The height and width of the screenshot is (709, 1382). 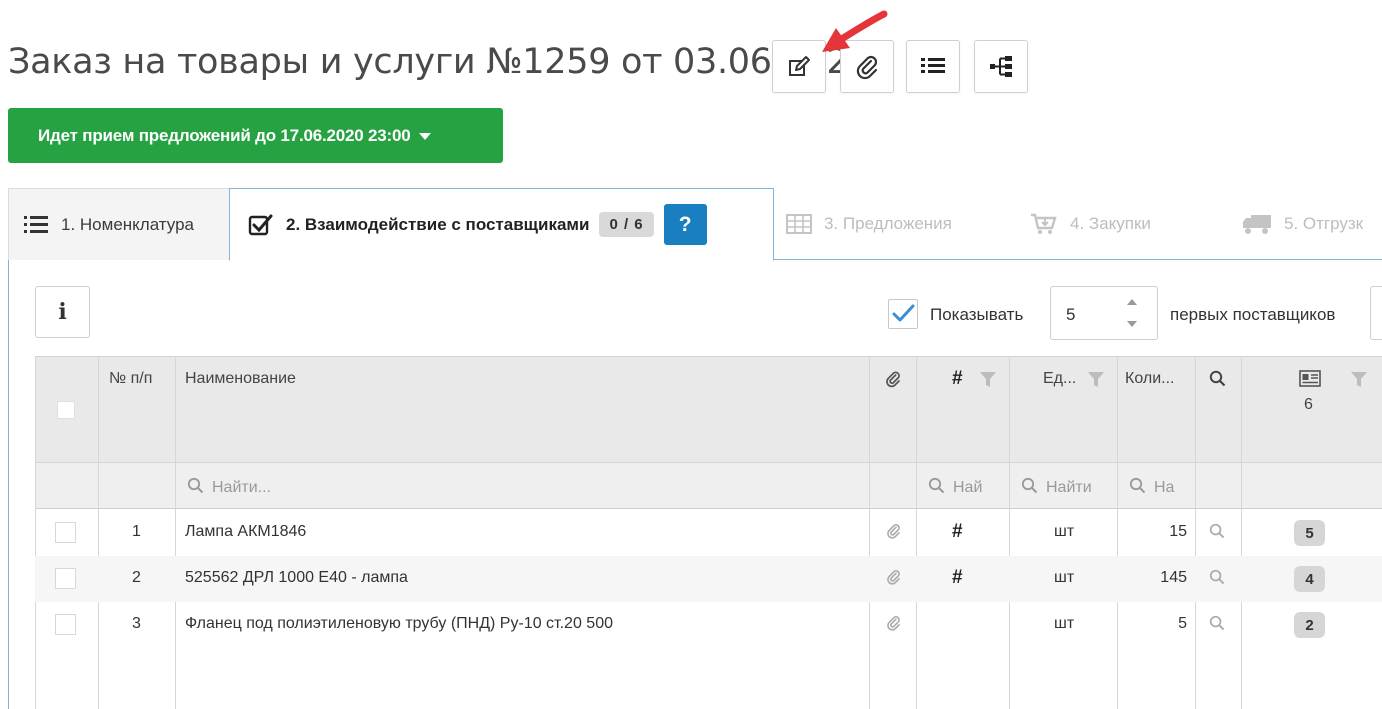 I want to click on row-name: Лампа АКМ1846, so click(x=246, y=531).